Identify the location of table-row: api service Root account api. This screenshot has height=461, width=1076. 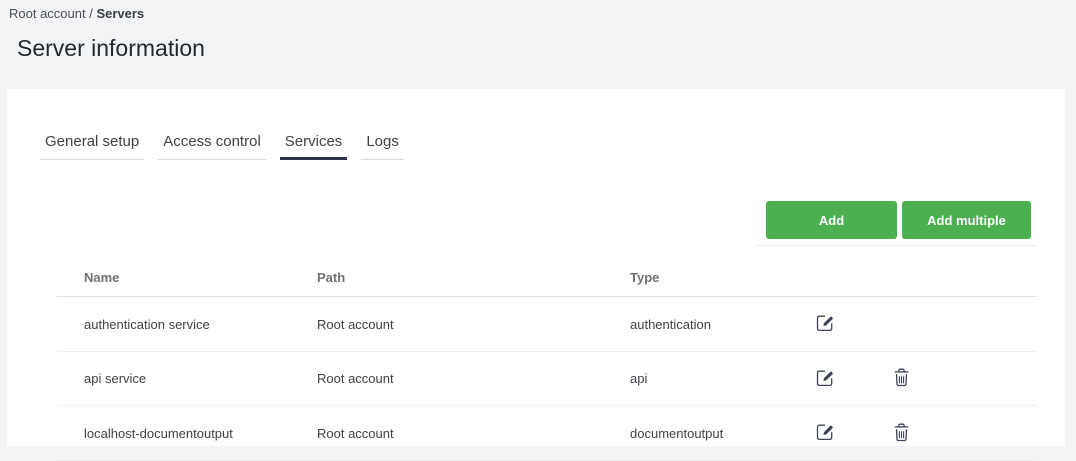
(547, 378).